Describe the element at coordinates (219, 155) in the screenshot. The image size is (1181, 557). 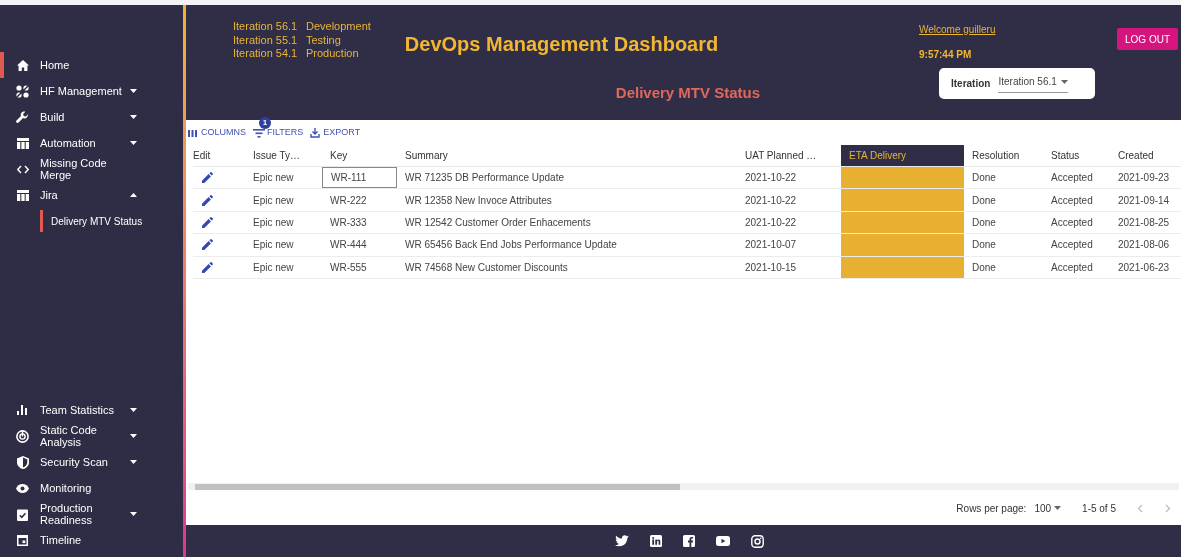
I see `column-header: Edit` at that location.